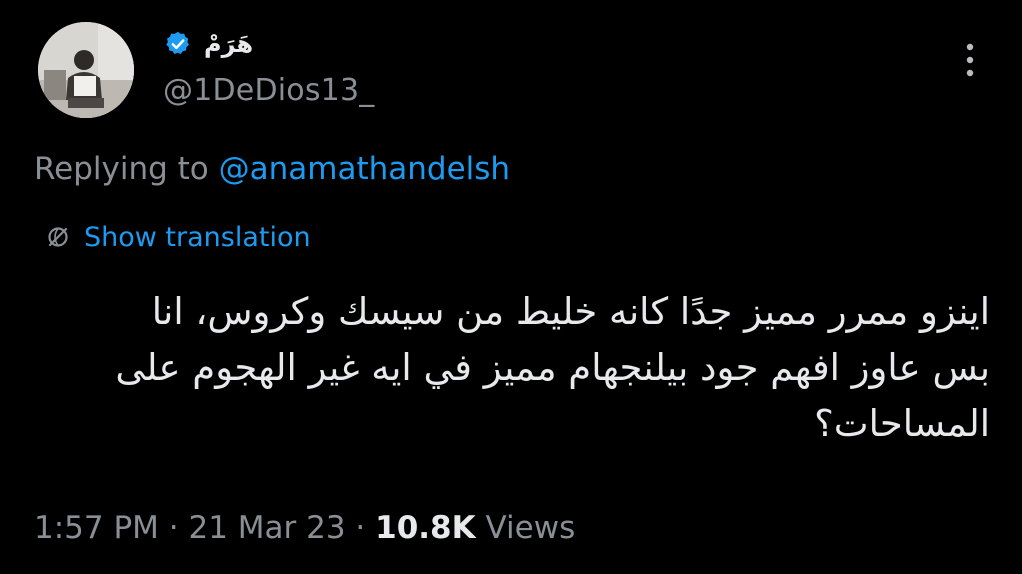 This screenshot has height=574, width=1022. Describe the element at coordinates (58, 237) in the screenshot. I see `translate-globe-icon` at that location.